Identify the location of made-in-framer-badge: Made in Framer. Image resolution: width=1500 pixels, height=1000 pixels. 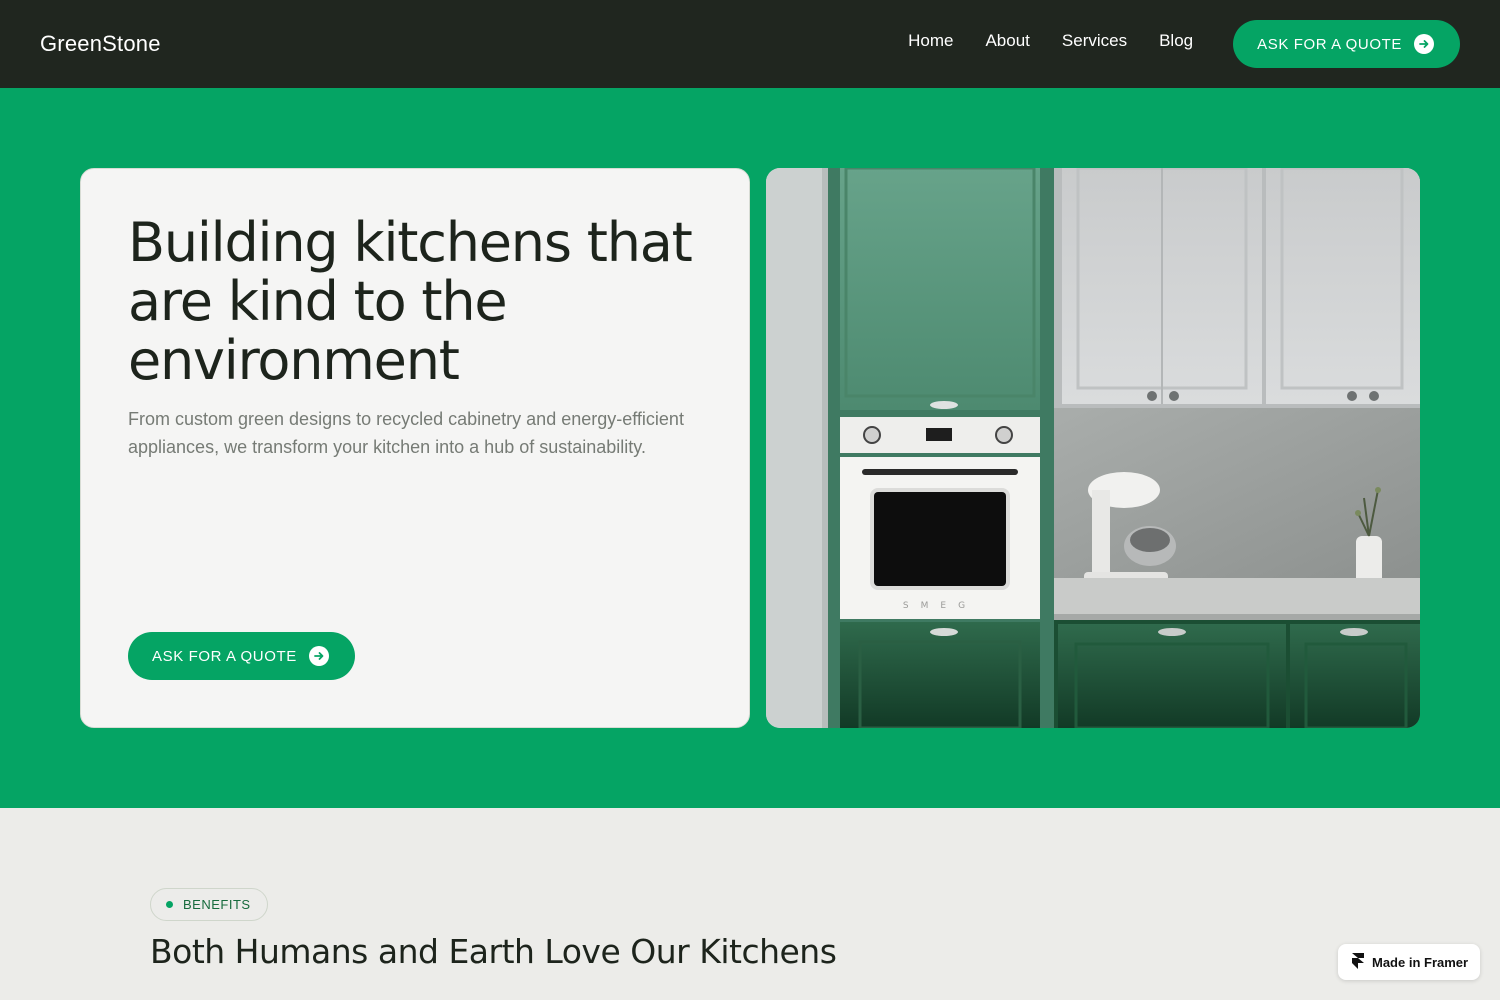
(1409, 962).